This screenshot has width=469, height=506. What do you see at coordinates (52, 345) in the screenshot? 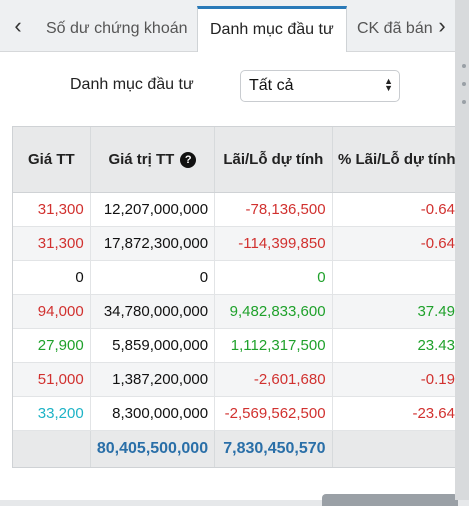
I see `price-cell: 27,900` at bounding box center [52, 345].